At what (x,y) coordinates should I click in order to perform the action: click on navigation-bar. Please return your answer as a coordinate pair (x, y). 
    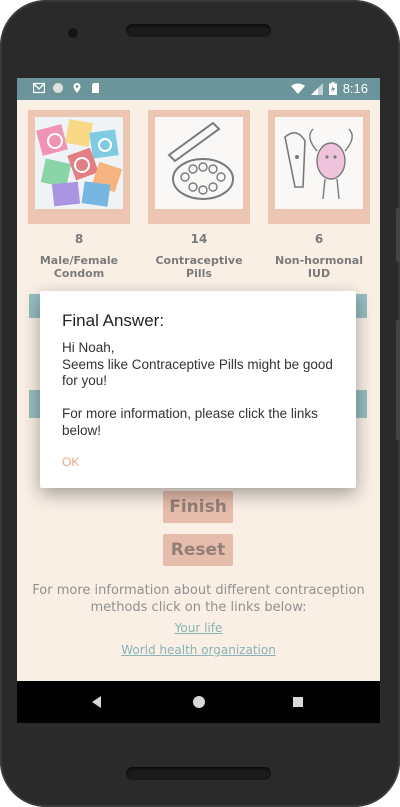
    Looking at the image, I should click on (198, 702).